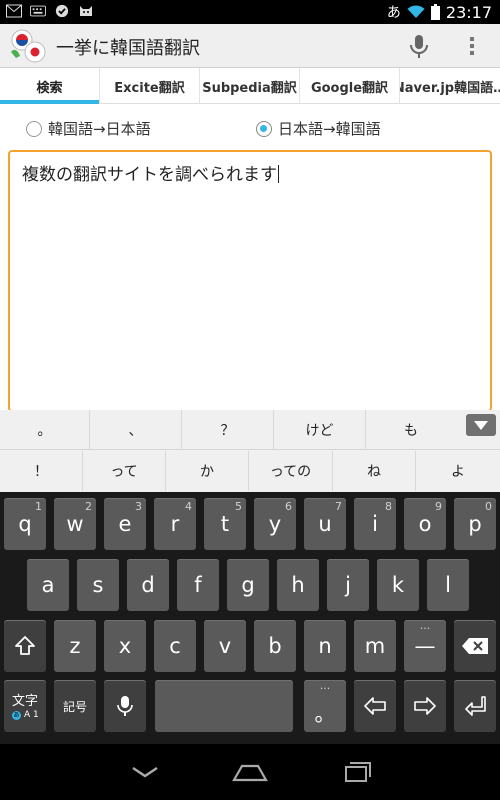  I want to click on backspace-key, so click(475, 646).